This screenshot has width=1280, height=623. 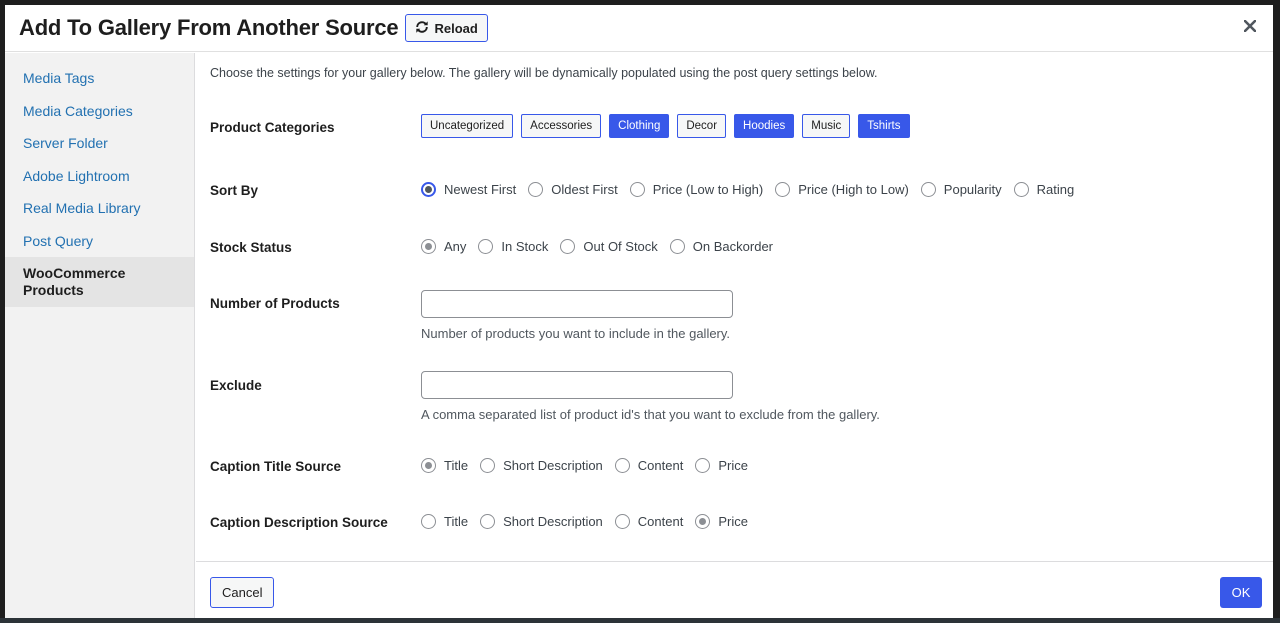 I want to click on reload-button: Reload, so click(x=446, y=28).